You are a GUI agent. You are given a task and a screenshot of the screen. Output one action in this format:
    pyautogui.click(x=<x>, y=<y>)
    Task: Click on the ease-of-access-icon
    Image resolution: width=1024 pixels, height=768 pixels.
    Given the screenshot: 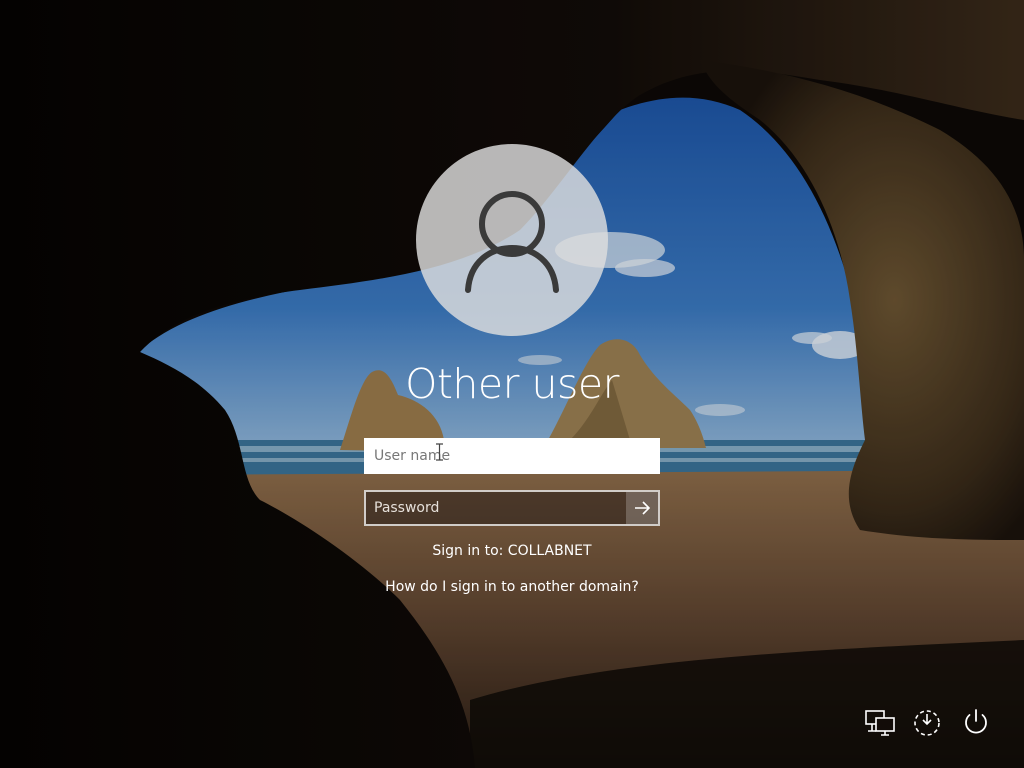 What is the action you would take?
    pyautogui.click(x=927, y=723)
    